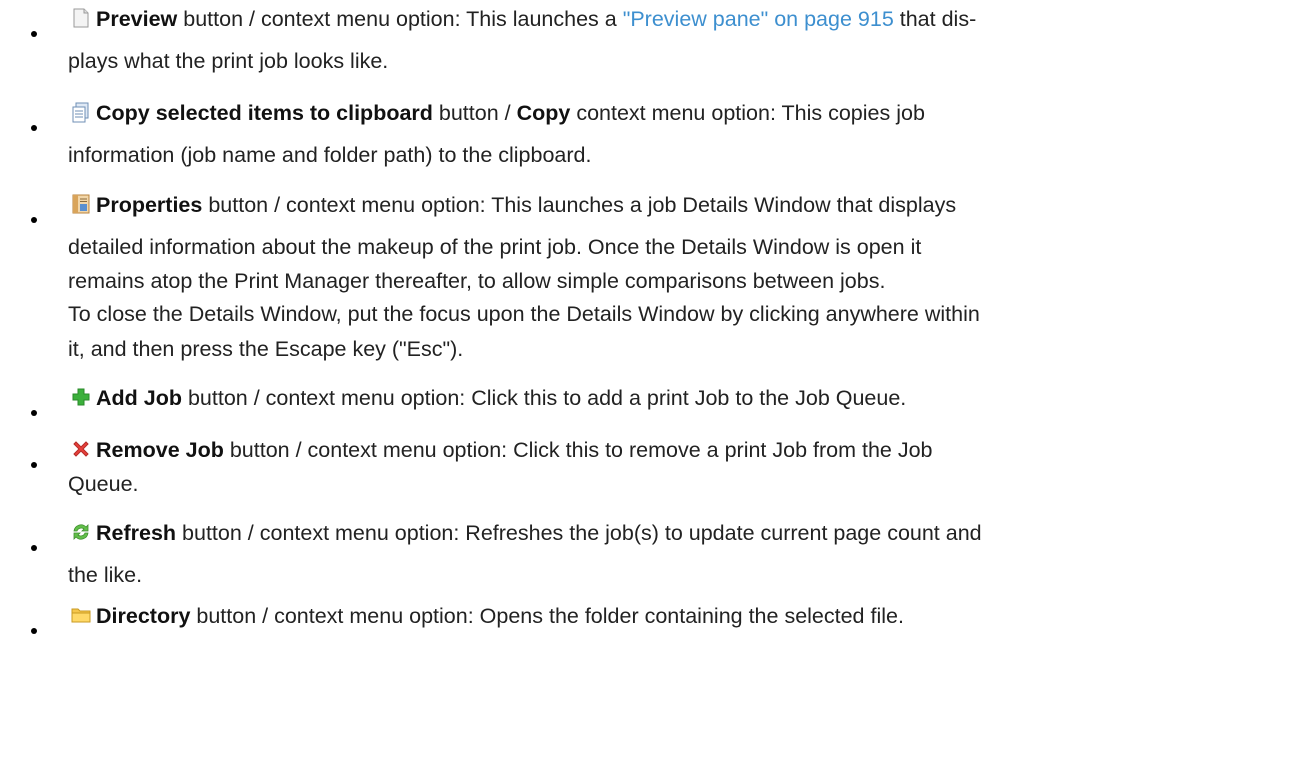 This screenshot has height=775, width=1313. Describe the element at coordinates (747, 113) in the screenshot. I see `item-text: context menu option: This copies job` at that location.